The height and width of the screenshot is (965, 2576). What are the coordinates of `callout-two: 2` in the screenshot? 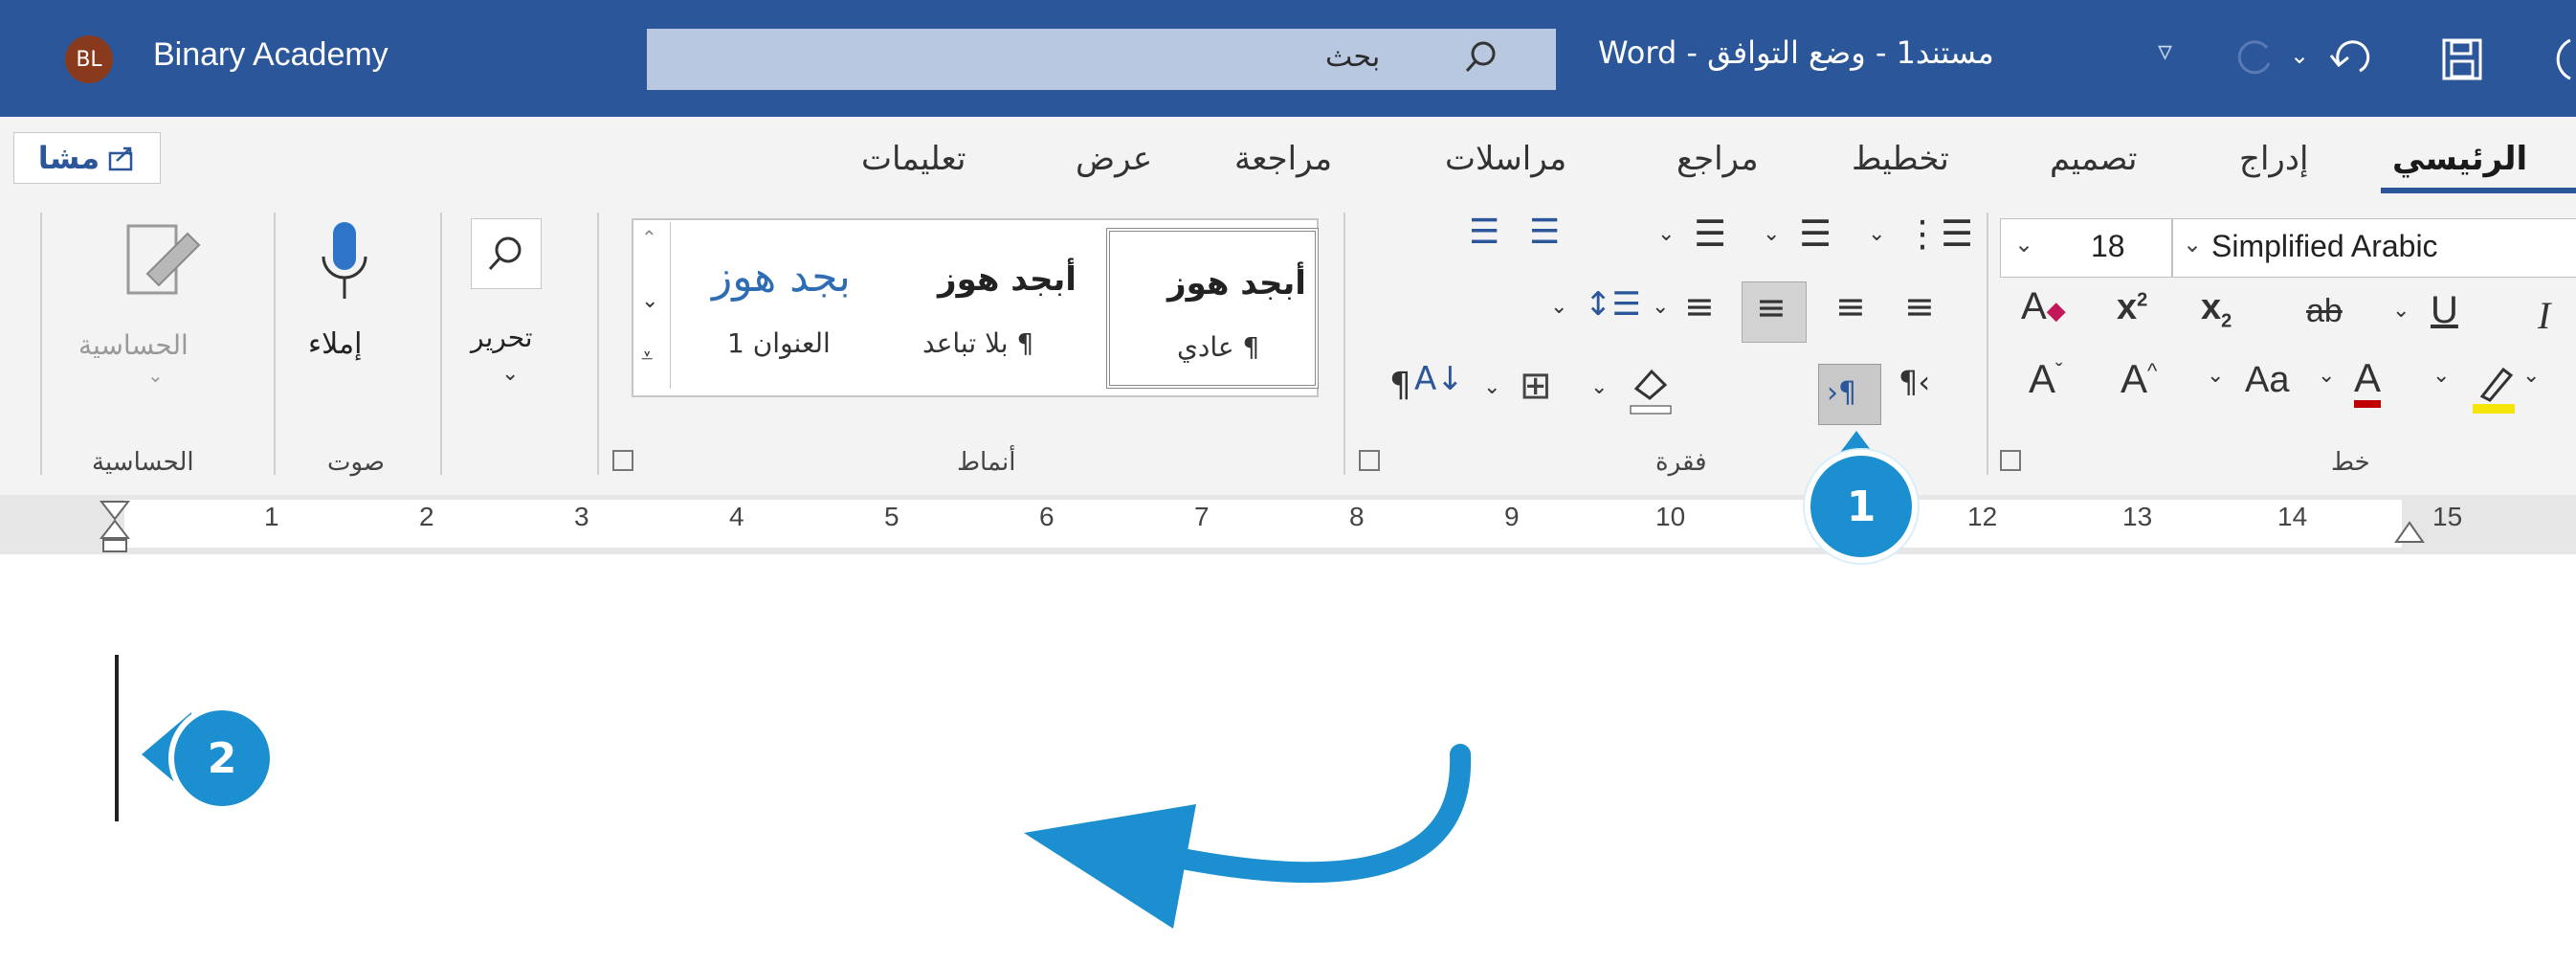 It's located at (222, 759).